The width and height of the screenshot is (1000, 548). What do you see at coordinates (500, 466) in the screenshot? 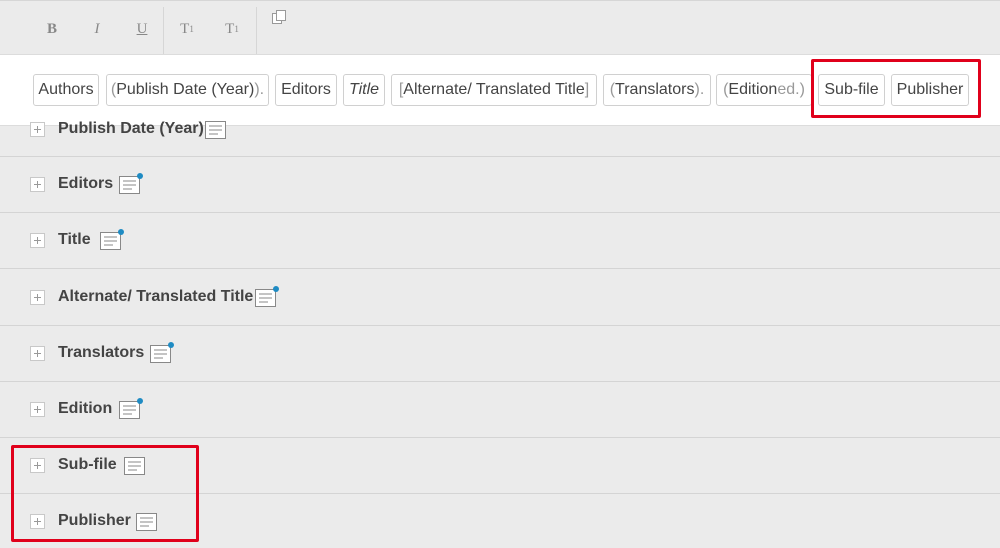
I see `field-row-sub-file: Sub-file` at bounding box center [500, 466].